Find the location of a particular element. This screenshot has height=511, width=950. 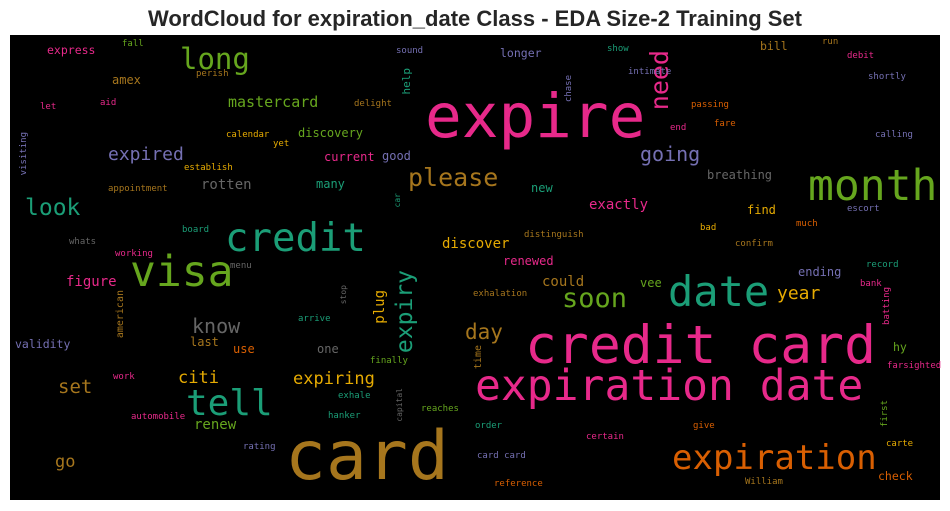

word: car is located at coordinates (397, 200).